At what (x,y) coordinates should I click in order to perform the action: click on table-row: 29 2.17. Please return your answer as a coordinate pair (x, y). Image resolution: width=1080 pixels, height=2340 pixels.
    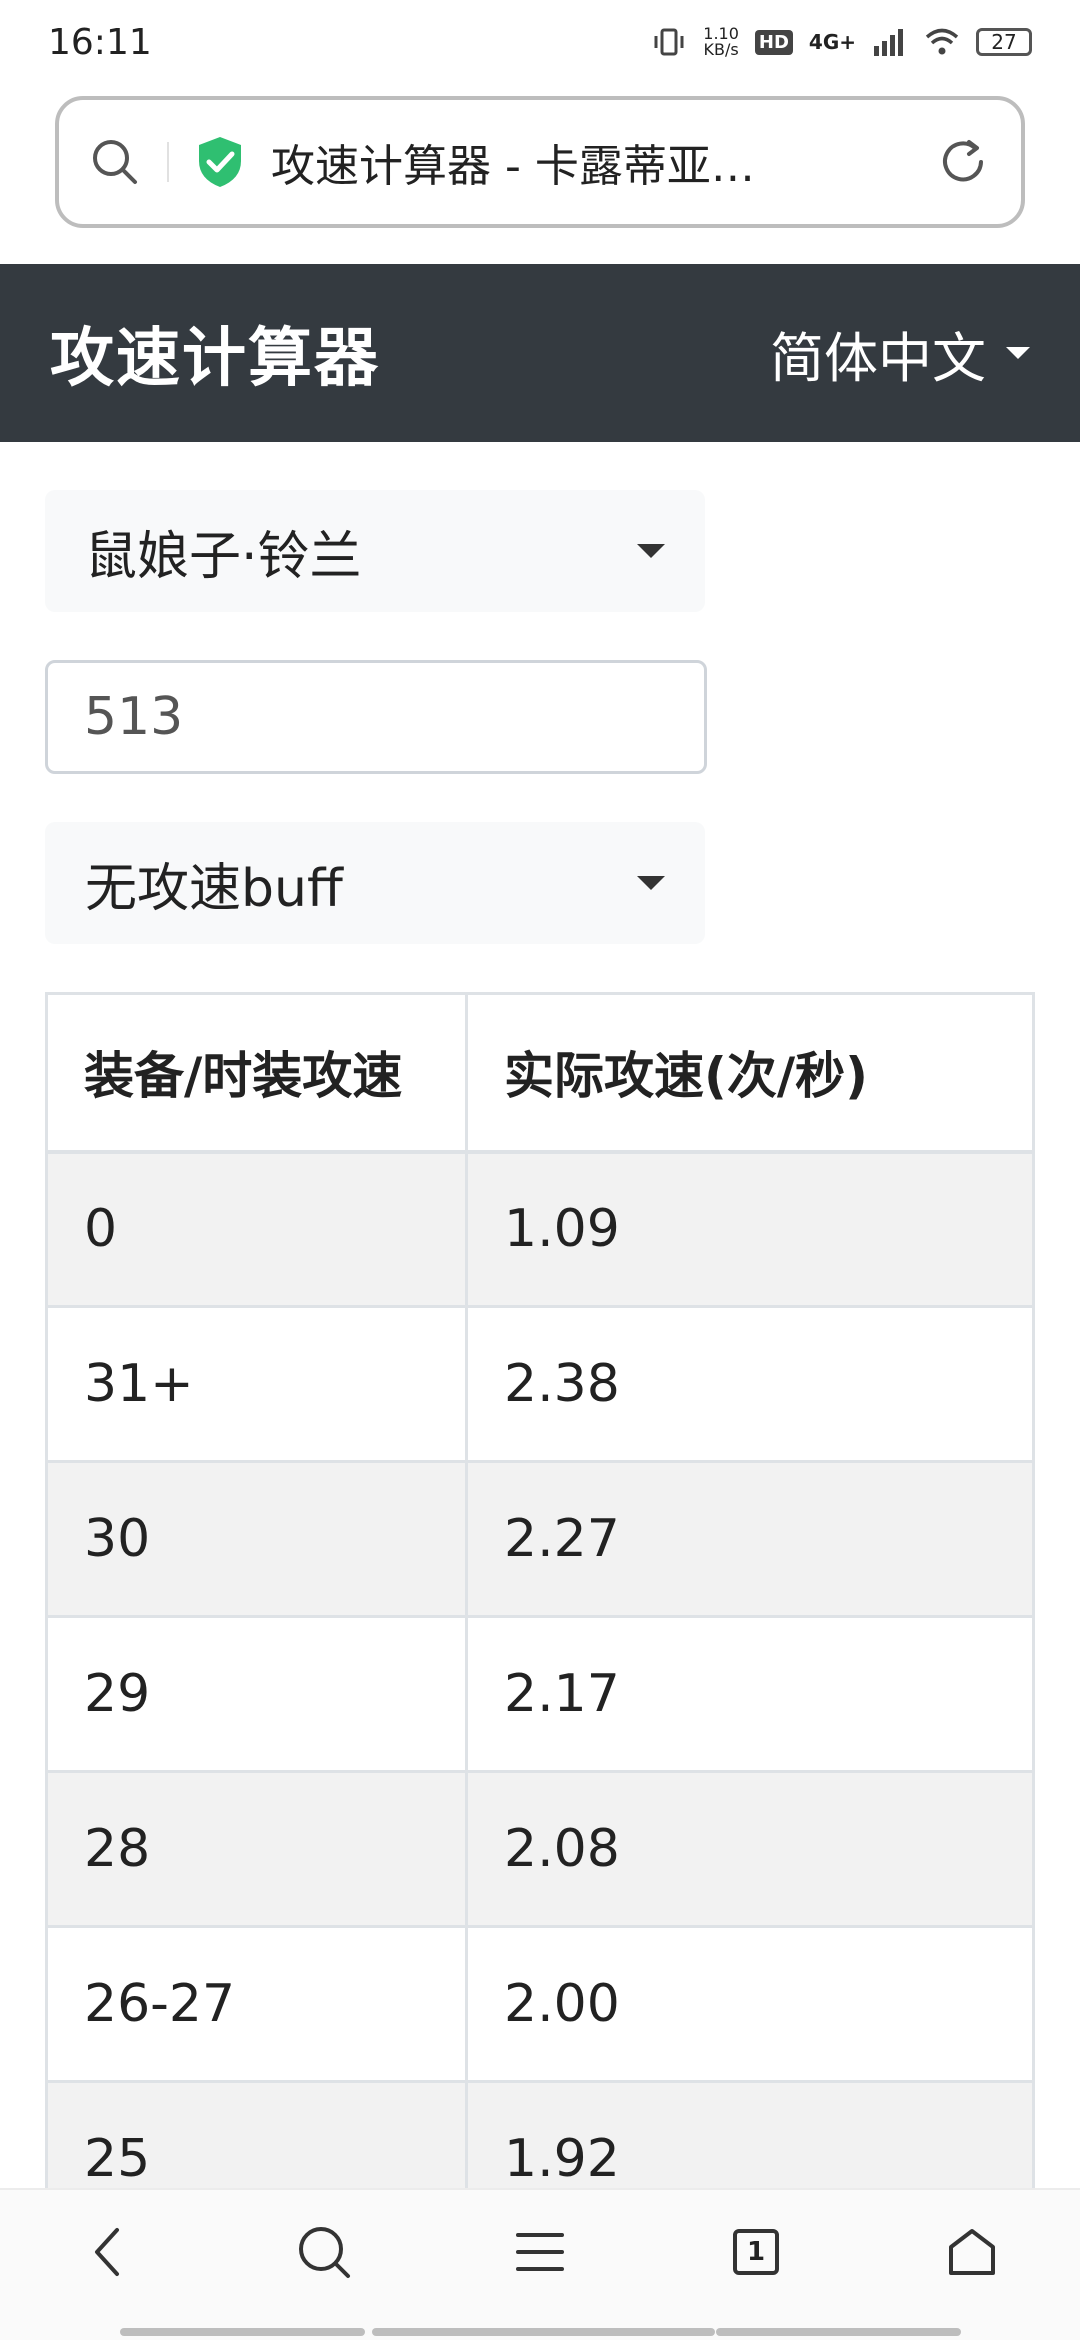
    Looking at the image, I should click on (540, 1694).